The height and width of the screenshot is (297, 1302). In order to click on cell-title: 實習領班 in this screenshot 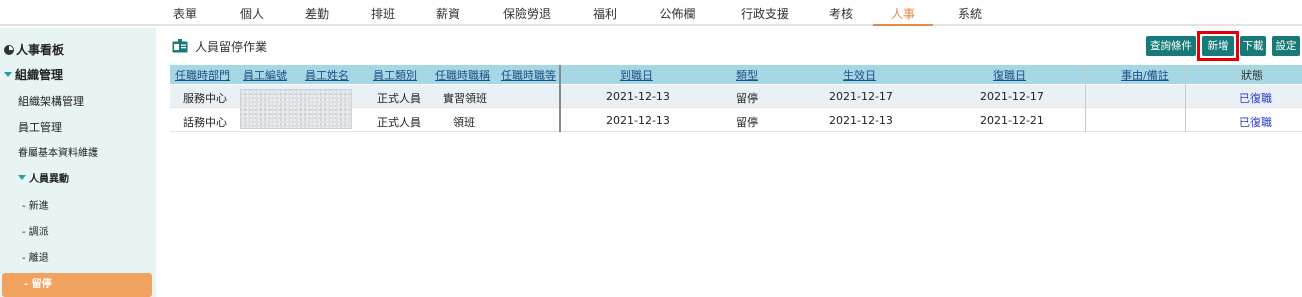, I will do `click(465, 98)`.